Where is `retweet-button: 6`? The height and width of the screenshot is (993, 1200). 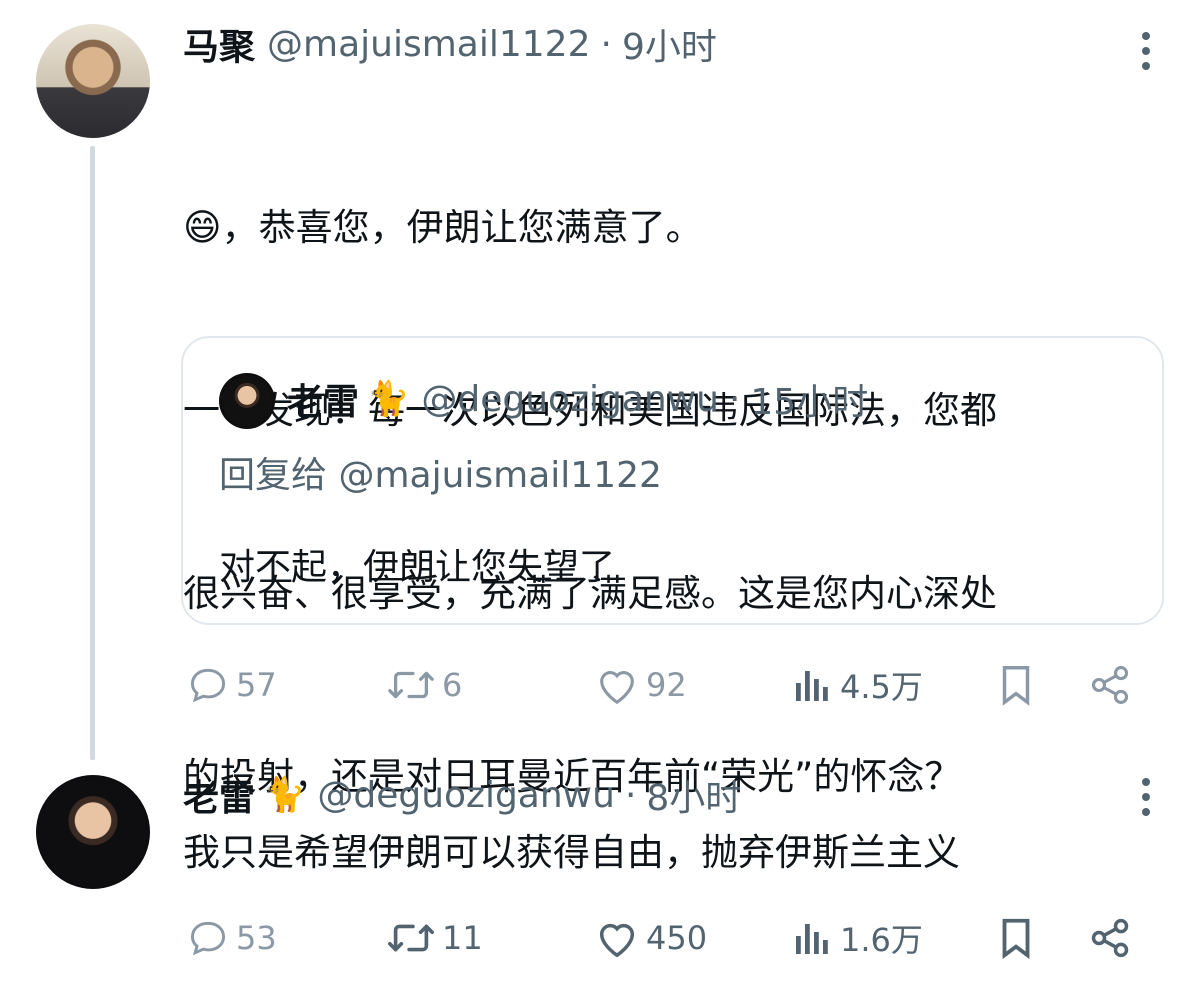 retweet-button: 6 is located at coordinates (424, 685).